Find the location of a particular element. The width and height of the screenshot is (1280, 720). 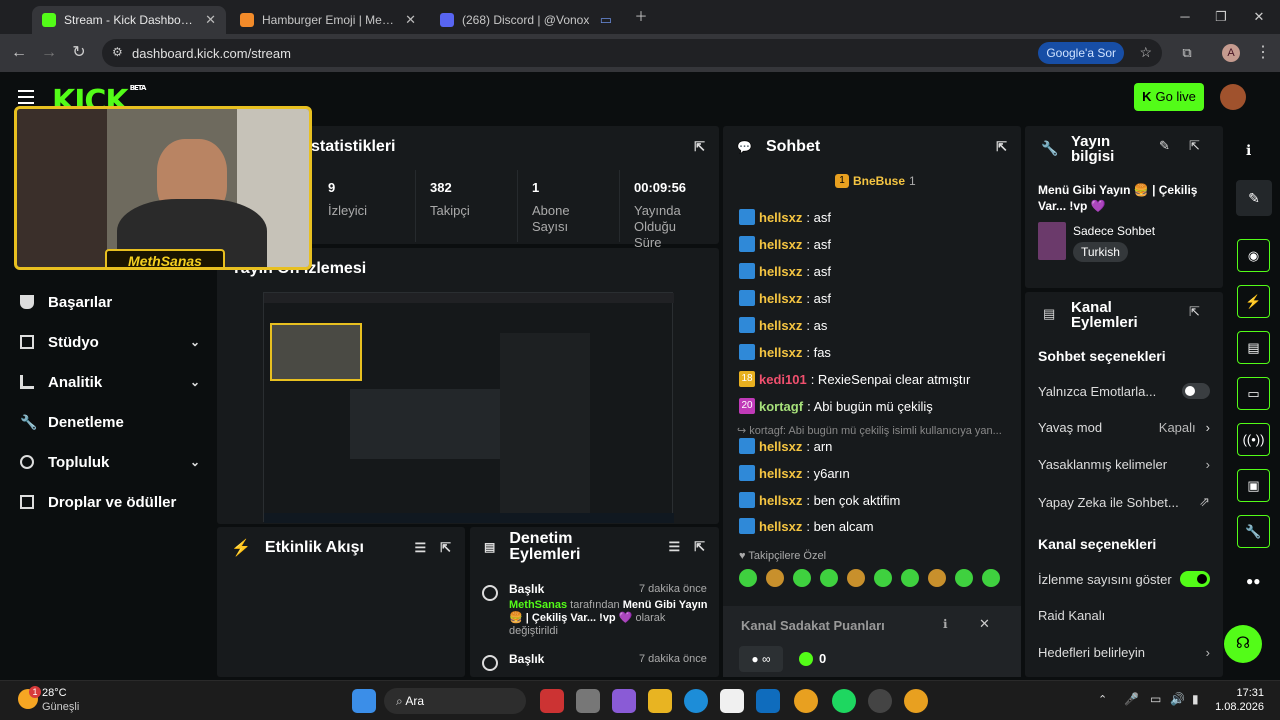

document-icon: ▤ is located at coordinates (1253, 347).